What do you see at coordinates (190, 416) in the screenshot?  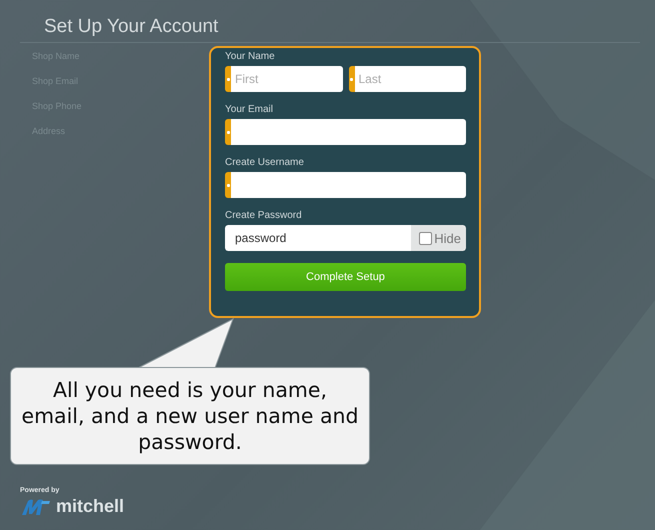 I see `callout-text: All you need is your name, email, and a new user name and password.` at bounding box center [190, 416].